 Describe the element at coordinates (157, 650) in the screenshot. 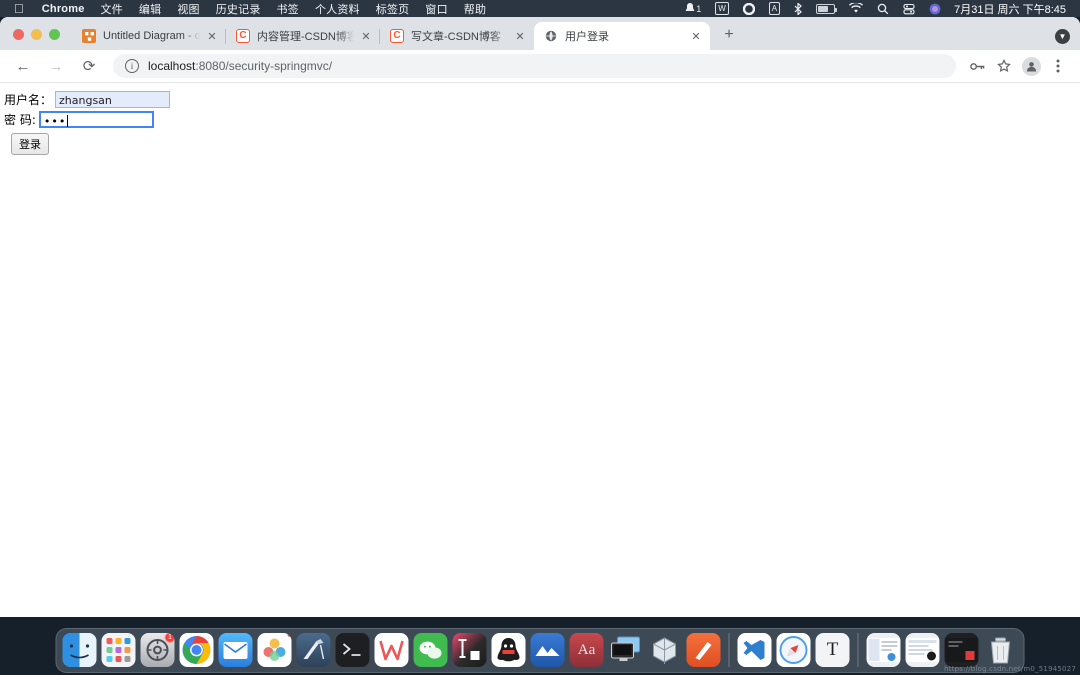

I see `system-preferences-icon: 1` at that location.